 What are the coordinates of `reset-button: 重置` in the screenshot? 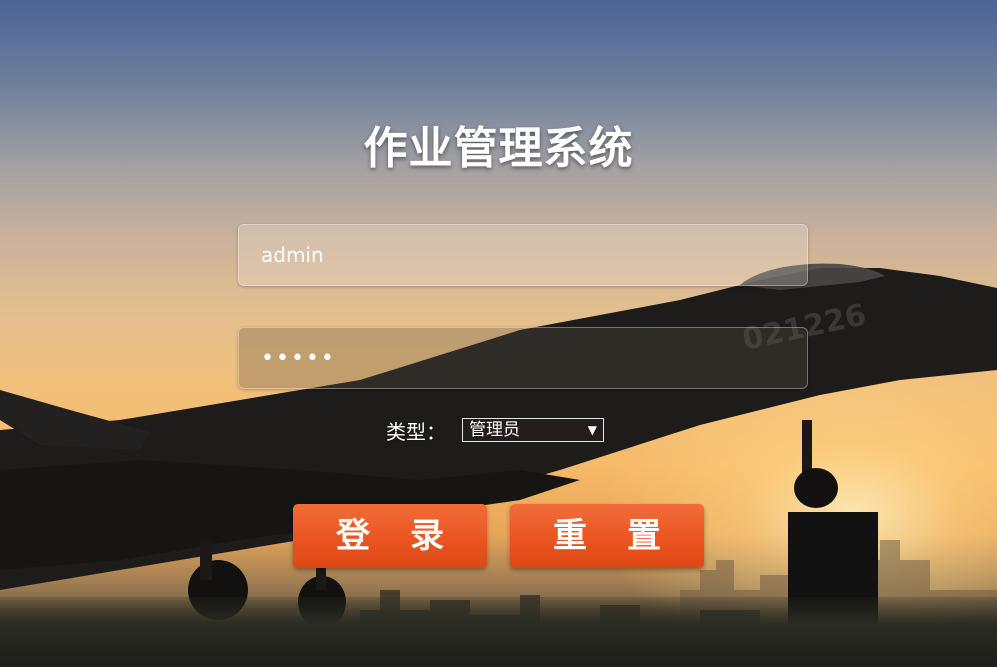 It's located at (607, 536).